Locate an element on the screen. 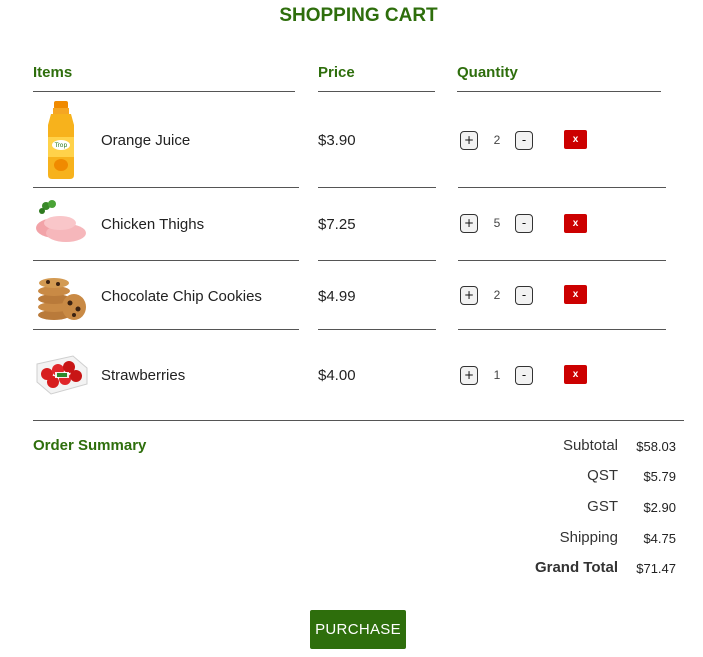 The width and height of the screenshot is (703, 657). gst-label: GST is located at coordinates (602, 506).